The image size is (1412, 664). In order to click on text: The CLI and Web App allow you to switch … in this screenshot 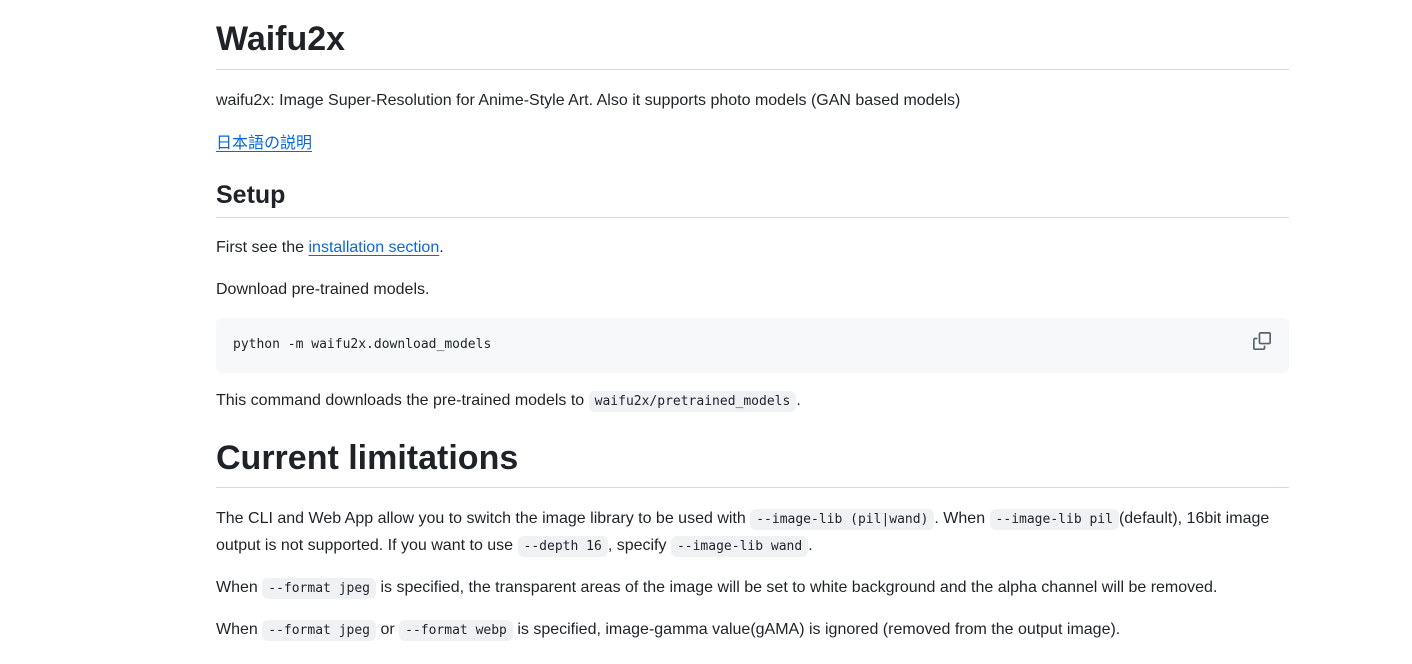, I will do `click(483, 519)`.